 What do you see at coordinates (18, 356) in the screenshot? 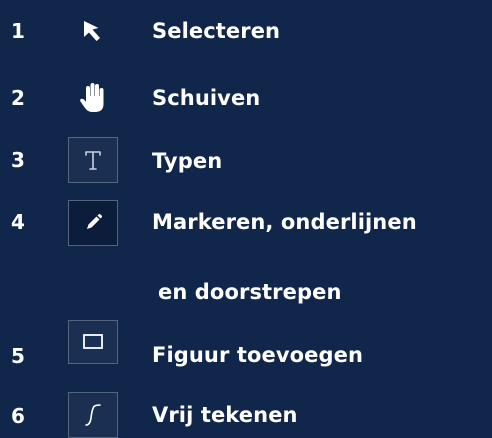
I see `tool-number: 5` at bounding box center [18, 356].